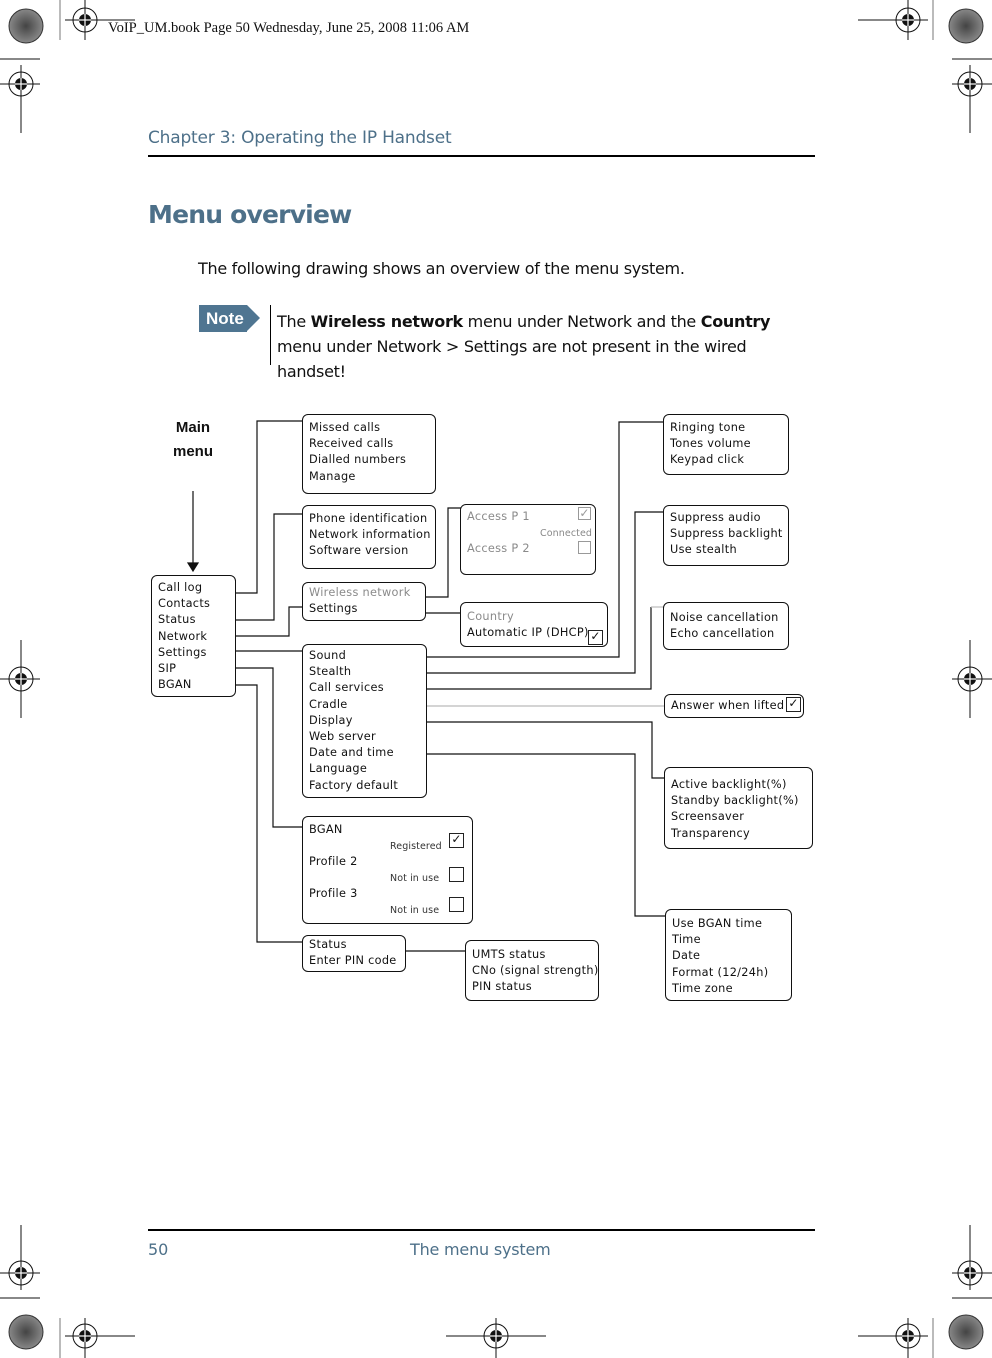 The height and width of the screenshot is (1358, 992). What do you see at coordinates (193, 427) in the screenshot?
I see `main-menu-label-line: Main` at bounding box center [193, 427].